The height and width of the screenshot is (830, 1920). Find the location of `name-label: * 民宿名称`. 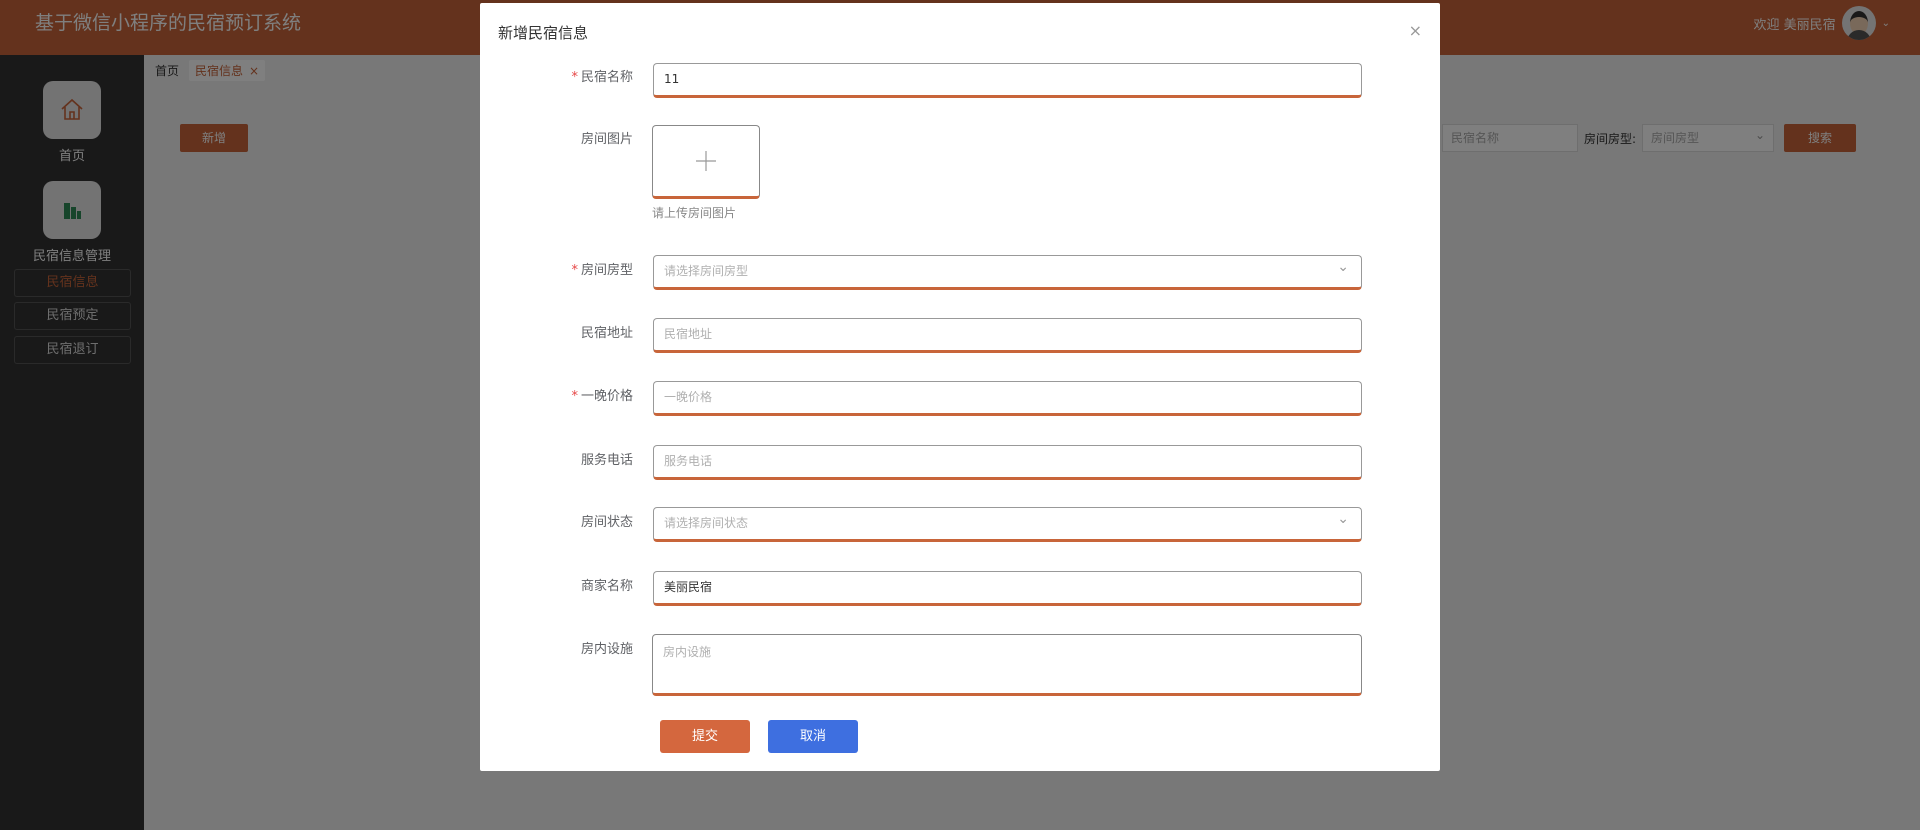

name-label: * 民宿名称 is located at coordinates (602, 77).